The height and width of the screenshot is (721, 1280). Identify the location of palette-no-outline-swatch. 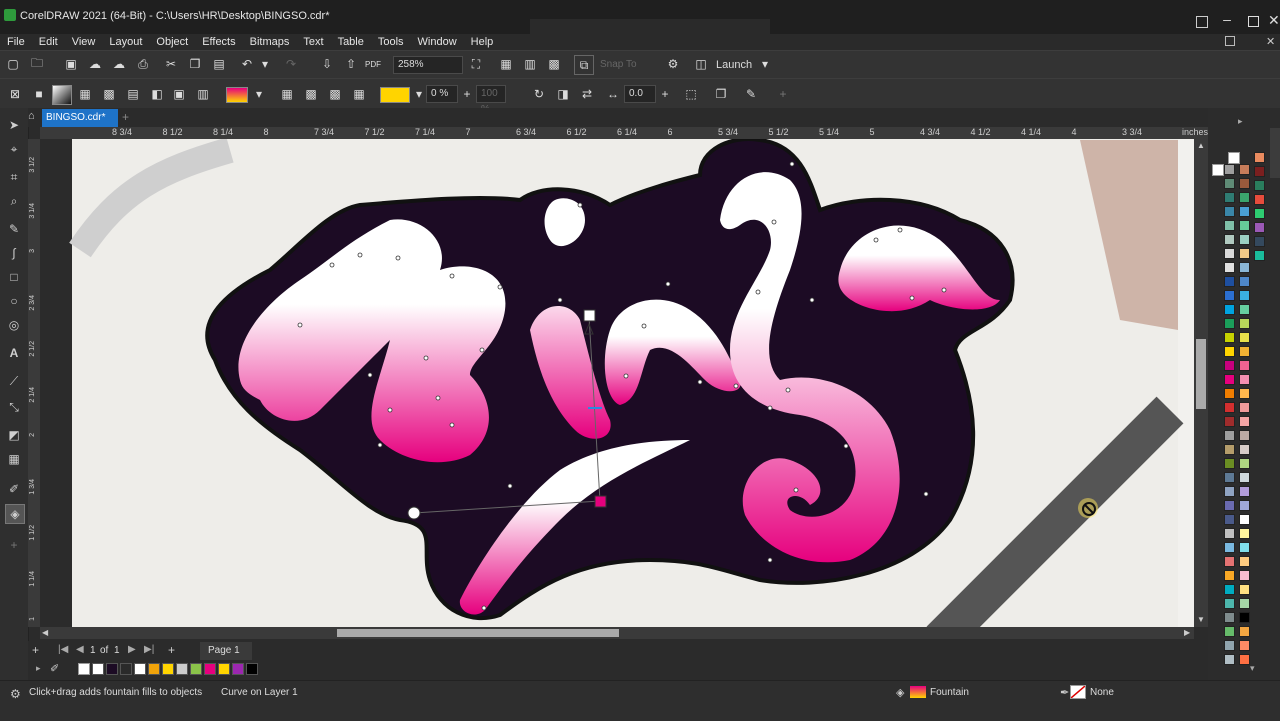
(1218, 170).